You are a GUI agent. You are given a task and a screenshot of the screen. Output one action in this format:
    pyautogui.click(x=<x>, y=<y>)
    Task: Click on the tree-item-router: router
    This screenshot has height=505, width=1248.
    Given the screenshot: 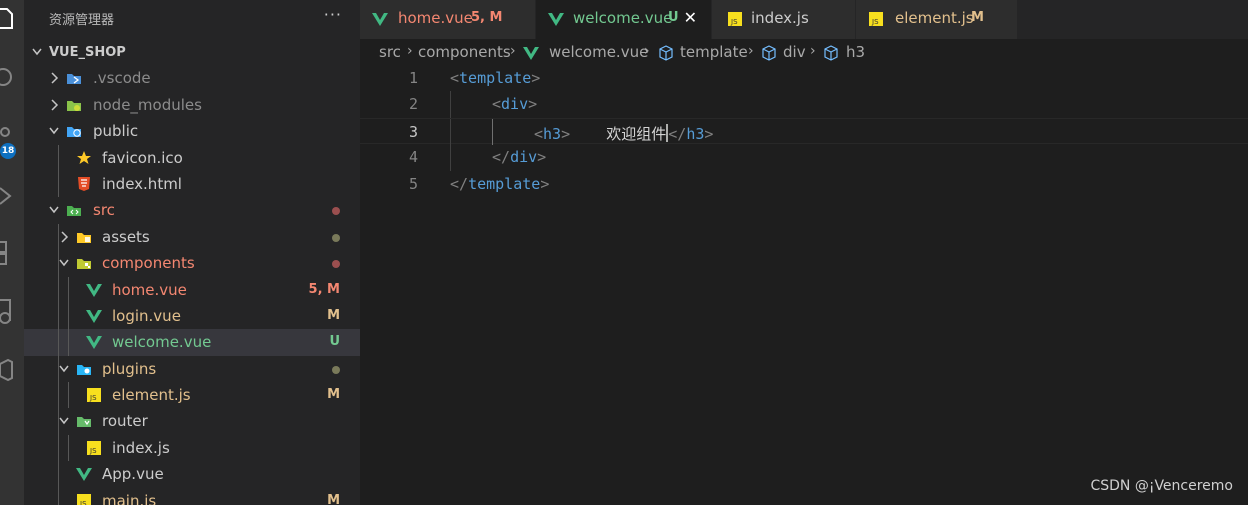 What is the action you would take?
    pyautogui.click(x=192, y=421)
    